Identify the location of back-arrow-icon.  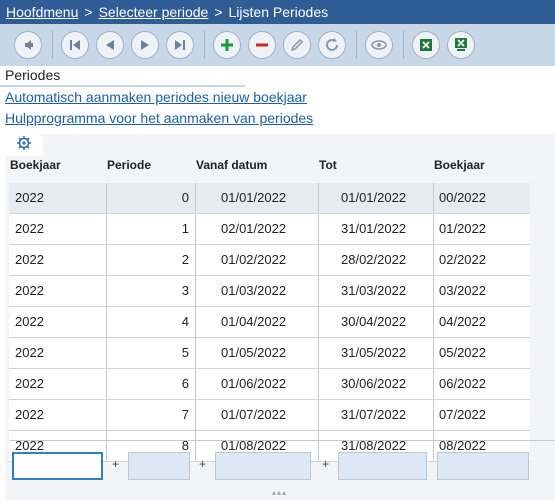
(28, 45).